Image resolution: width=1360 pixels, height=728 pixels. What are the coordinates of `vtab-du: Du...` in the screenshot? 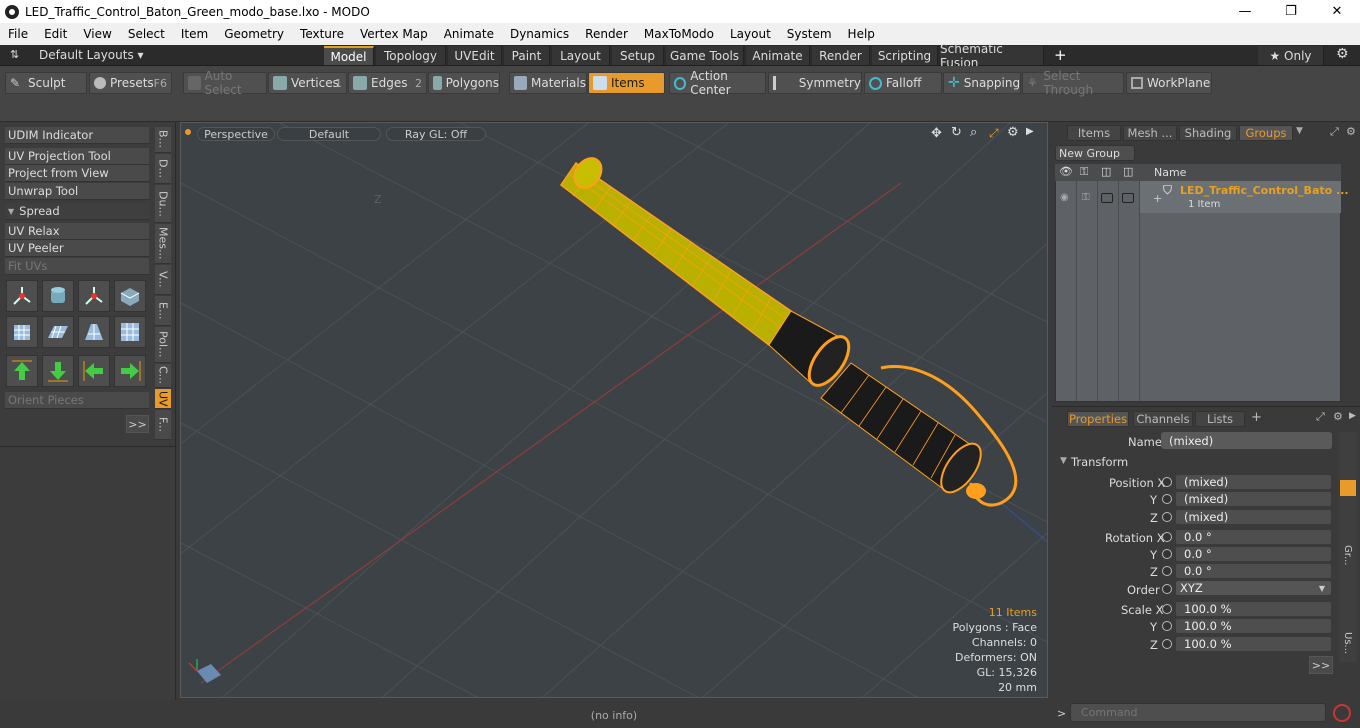 It's located at (163, 204).